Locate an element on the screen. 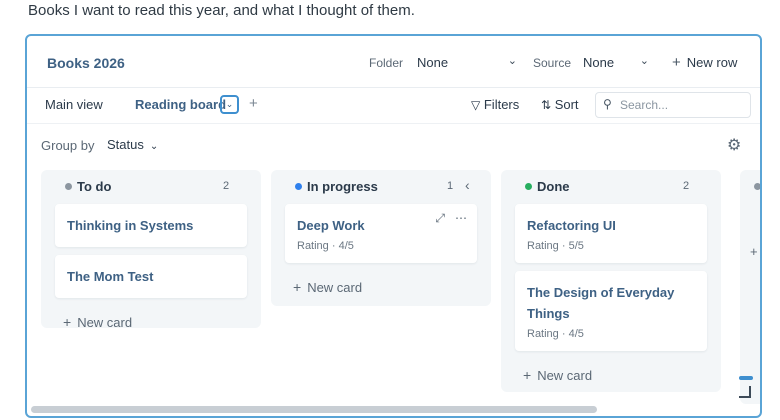 The width and height of the screenshot is (780, 420). source-value: None is located at coordinates (599, 62).